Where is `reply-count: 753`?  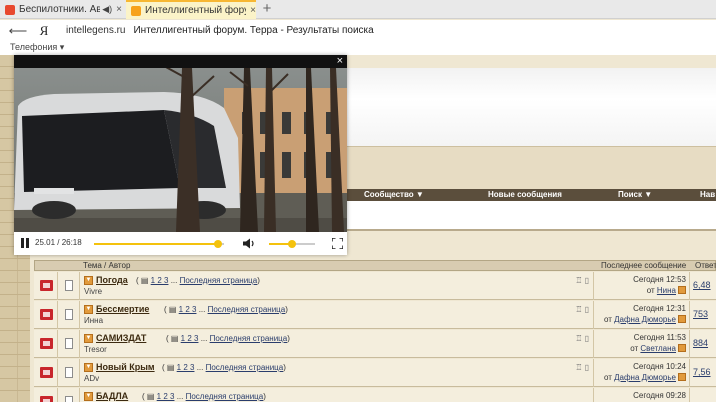 reply-count: 753 is located at coordinates (700, 314).